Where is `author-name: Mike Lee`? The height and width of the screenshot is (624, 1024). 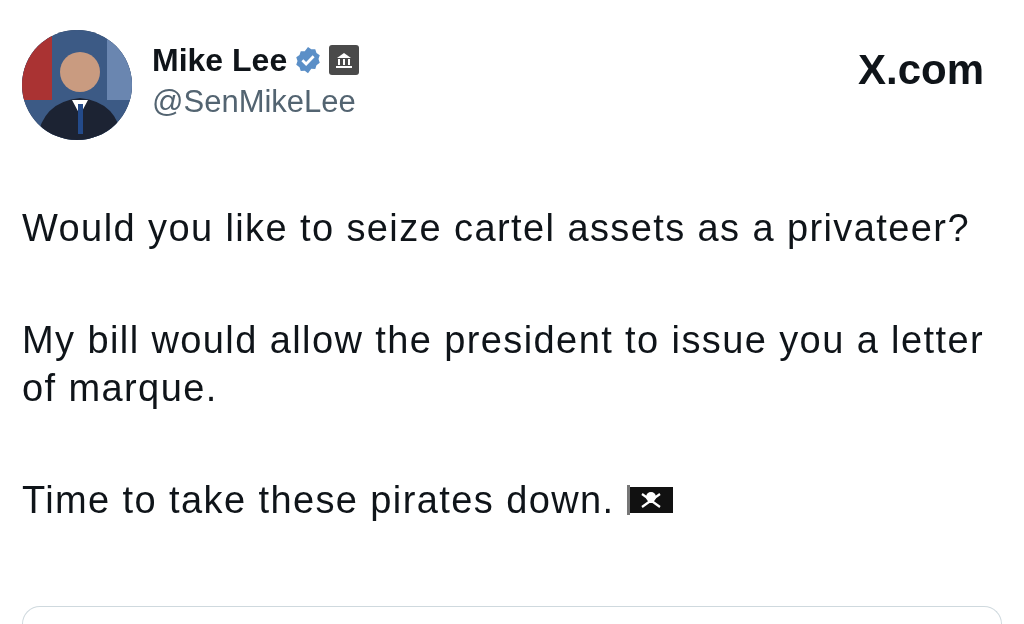 author-name: Mike Lee is located at coordinates (220, 60).